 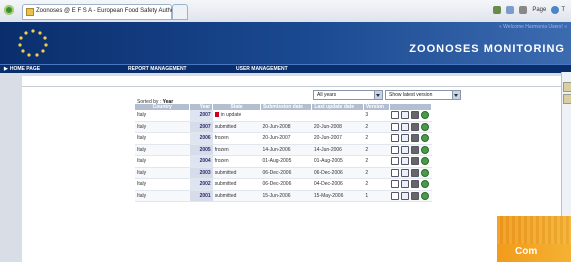 What do you see at coordinates (348, 95) in the screenshot?
I see `year-filter-select: All years` at bounding box center [348, 95].